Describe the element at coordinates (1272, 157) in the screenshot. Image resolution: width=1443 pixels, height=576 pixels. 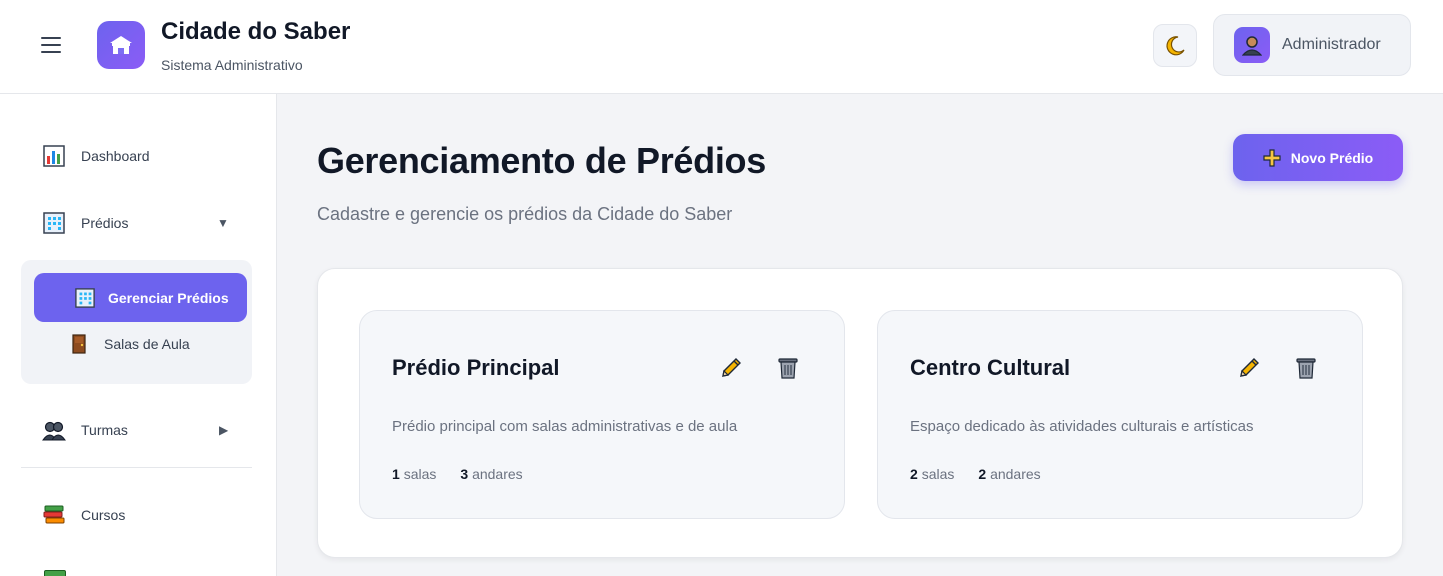
I see `plus-icon` at that location.